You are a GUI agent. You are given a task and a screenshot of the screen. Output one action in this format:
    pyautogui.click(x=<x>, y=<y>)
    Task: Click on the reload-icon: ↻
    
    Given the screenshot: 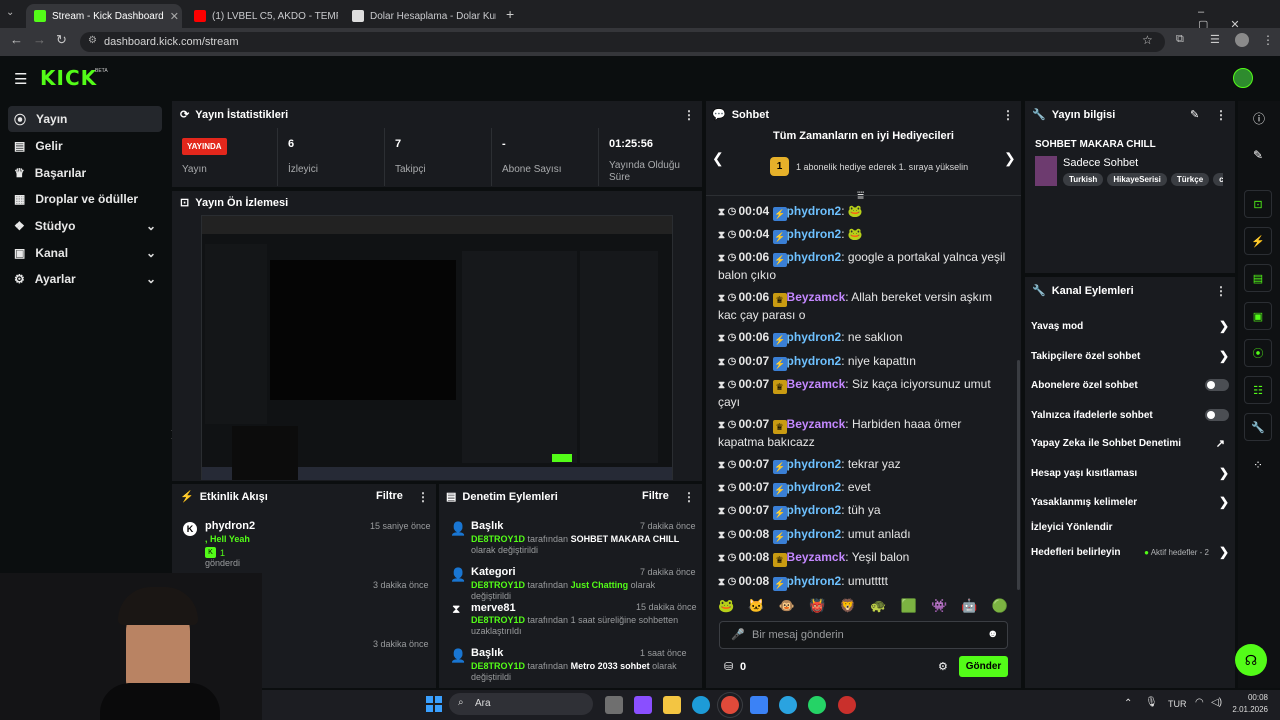 What is the action you would take?
    pyautogui.click(x=61, y=40)
    